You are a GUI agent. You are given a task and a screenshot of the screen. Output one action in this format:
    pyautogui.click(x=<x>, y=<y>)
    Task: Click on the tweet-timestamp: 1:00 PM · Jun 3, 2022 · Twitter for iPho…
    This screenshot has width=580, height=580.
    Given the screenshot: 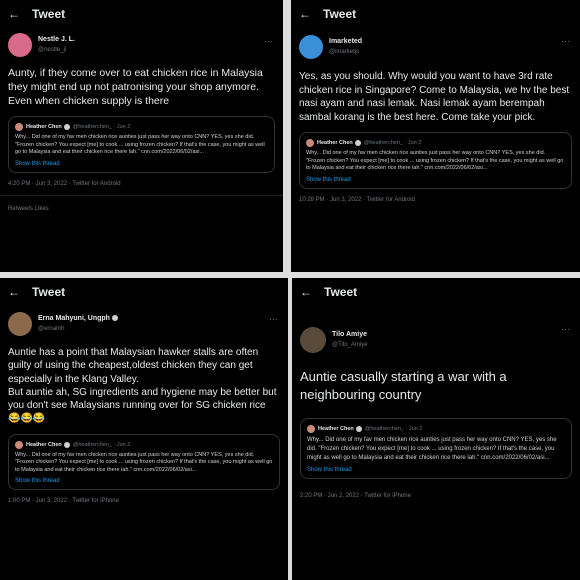 What is the action you would take?
    pyautogui.click(x=144, y=497)
    